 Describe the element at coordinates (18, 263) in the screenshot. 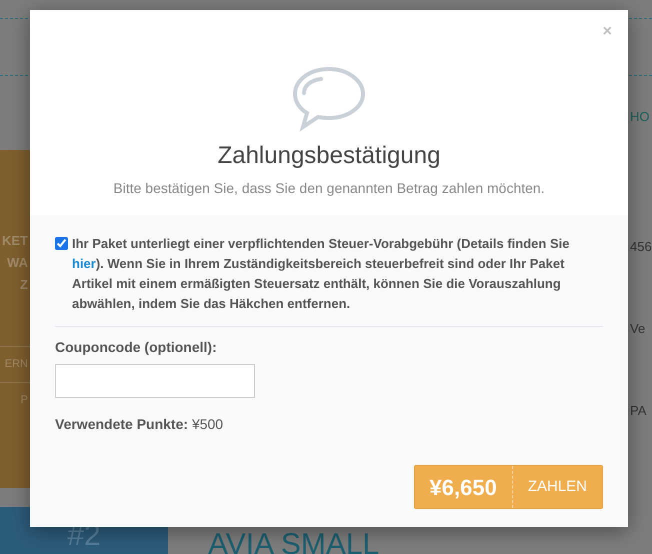

I see `card-text: WA` at that location.